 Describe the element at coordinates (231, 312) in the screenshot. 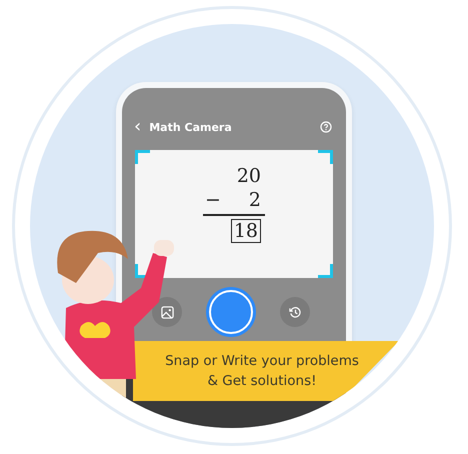

I see `shutter-button` at that location.